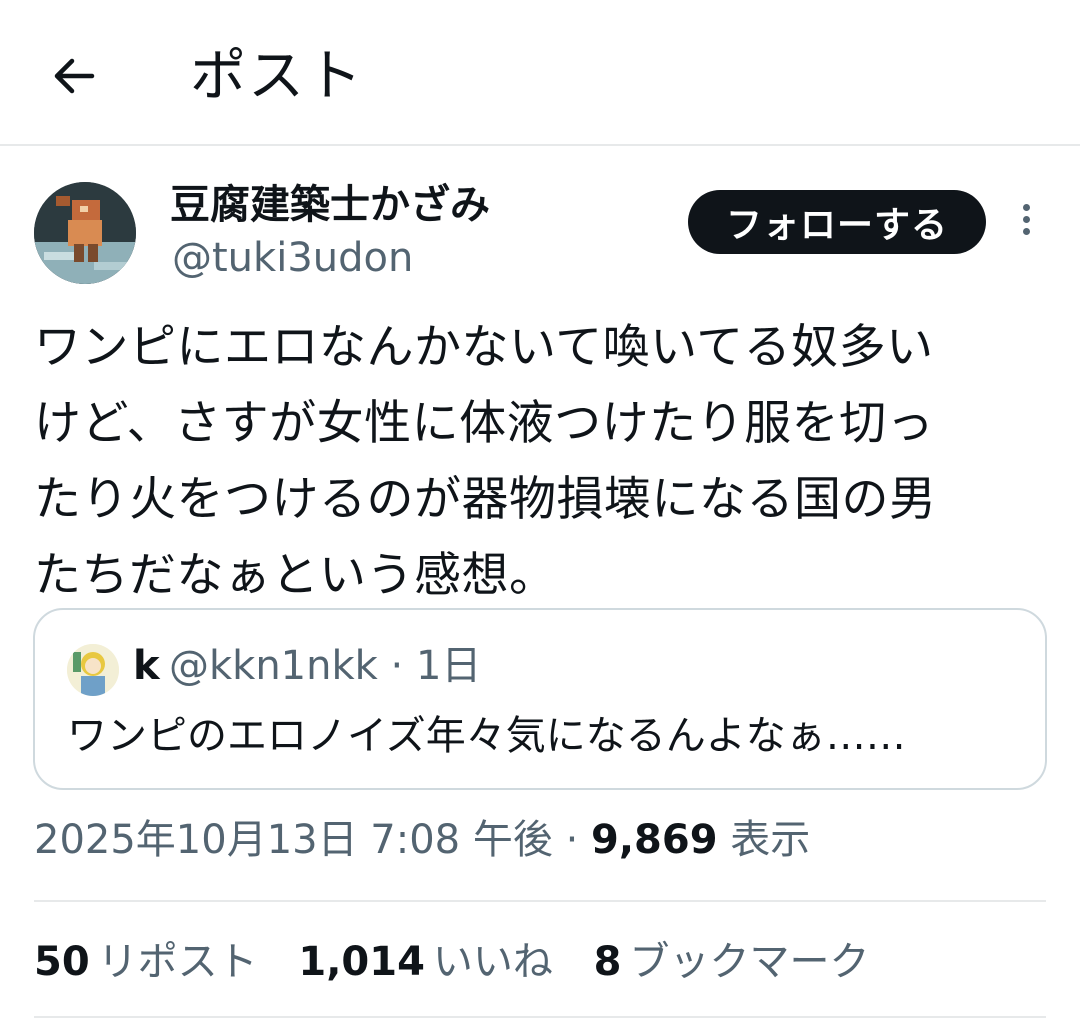  What do you see at coordinates (770, 840) in the screenshot?
I see `views-label: 表示` at bounding box center [770, 840].